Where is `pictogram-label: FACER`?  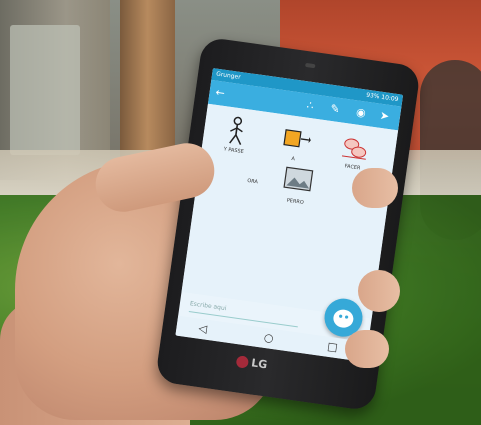 pictogram-label: FACER is located at coordinates (352, 167).